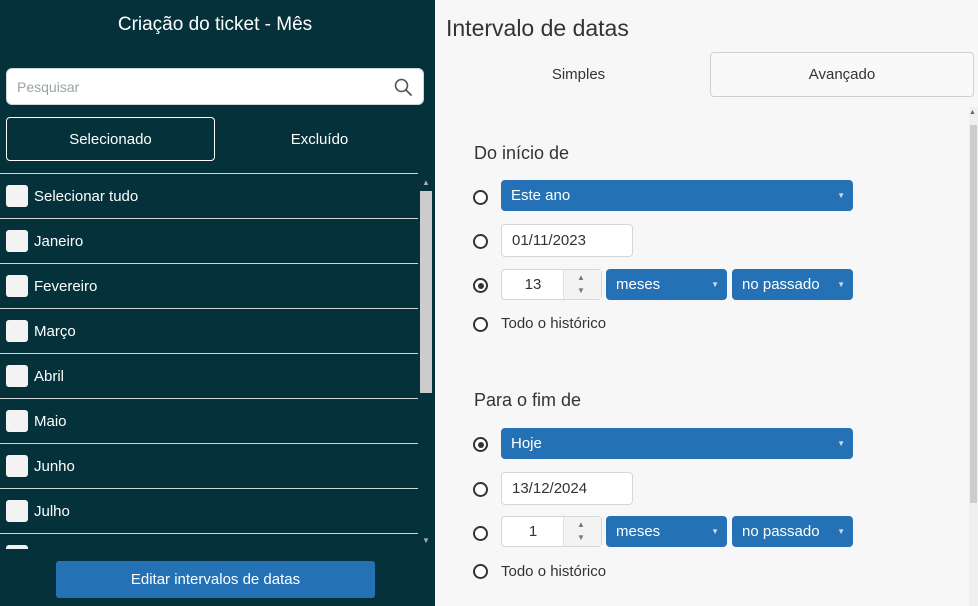 This screenshot has width=978, height=606. What do you see at coordinates (677, 443) in the screenshot?
I see `end-preset-select: Hoje ▼` at bounding box center [677, 443].